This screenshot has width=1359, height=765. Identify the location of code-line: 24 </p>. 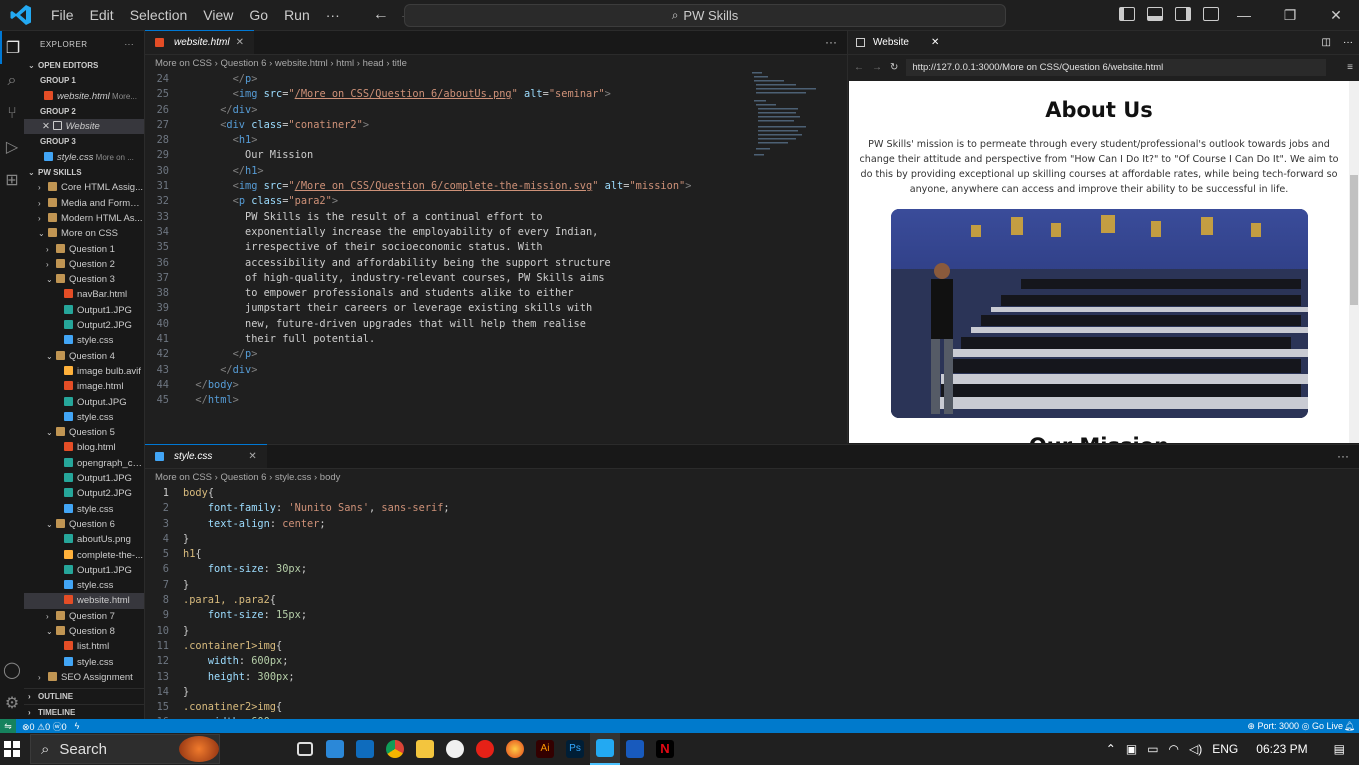
(496, 79).